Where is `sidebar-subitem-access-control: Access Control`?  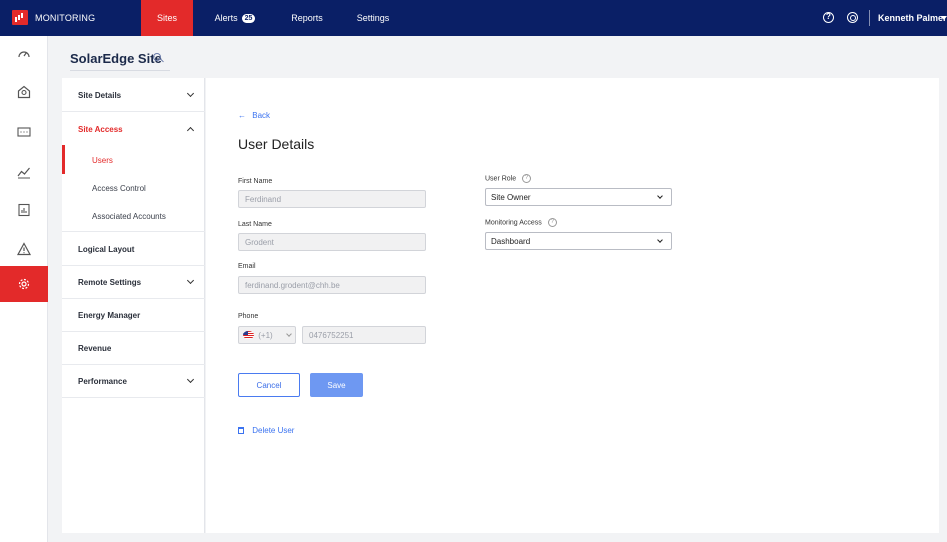
sidebar-subitem-access-control: Access Control is located at coordinates (133, 188).